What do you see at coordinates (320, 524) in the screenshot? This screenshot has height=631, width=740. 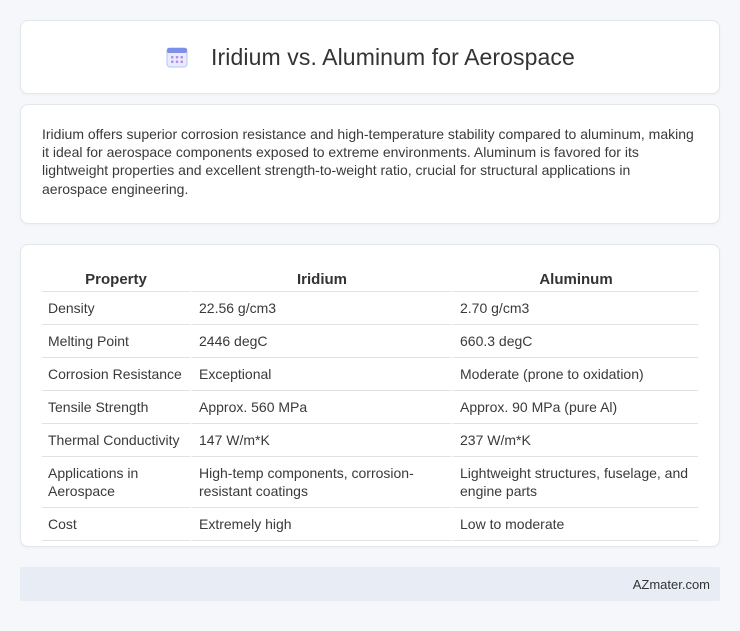 I see `iridium-cell: Extremely high` at bounding box center [320, 524].